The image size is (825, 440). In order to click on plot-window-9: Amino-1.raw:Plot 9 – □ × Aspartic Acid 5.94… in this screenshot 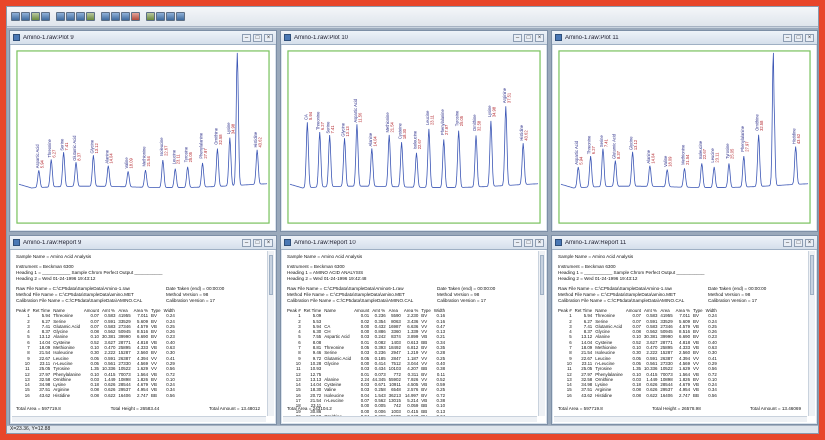, I will do `click(143, 131)`.